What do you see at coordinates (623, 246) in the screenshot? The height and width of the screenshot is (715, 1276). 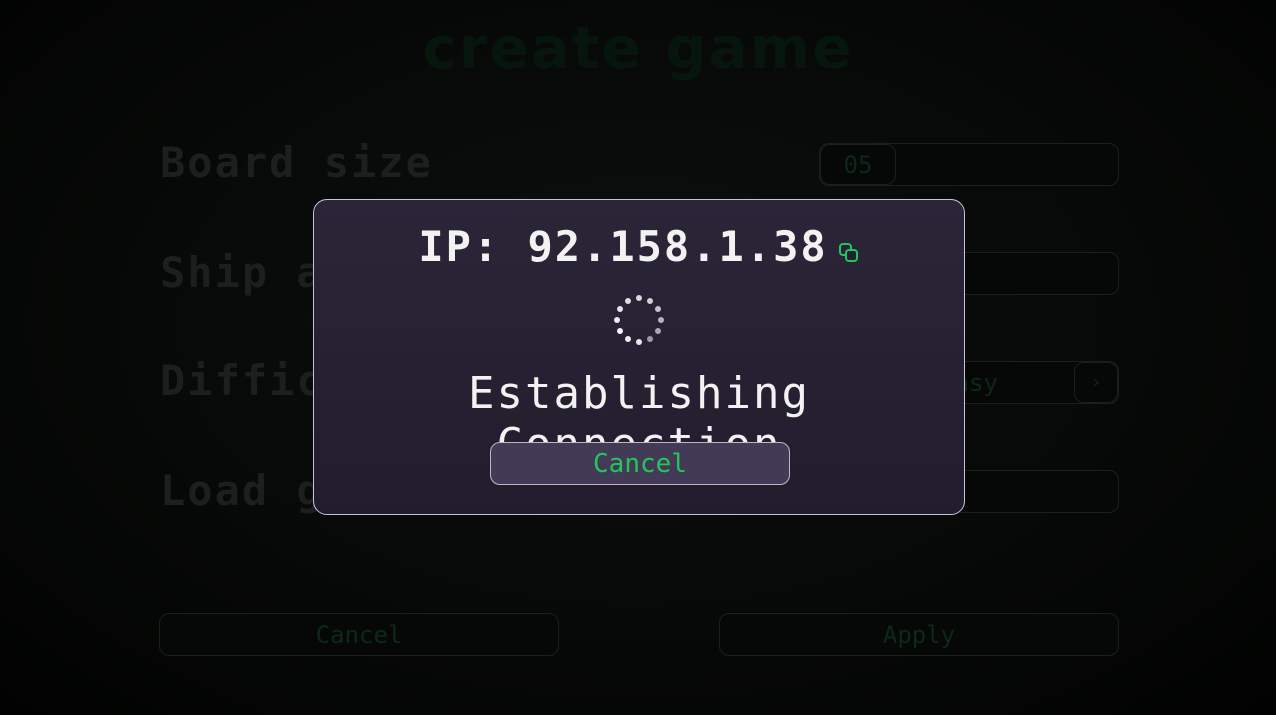 I see `ip-address-text: IP: 92.158.1.38` at bounding box center [623, 246].